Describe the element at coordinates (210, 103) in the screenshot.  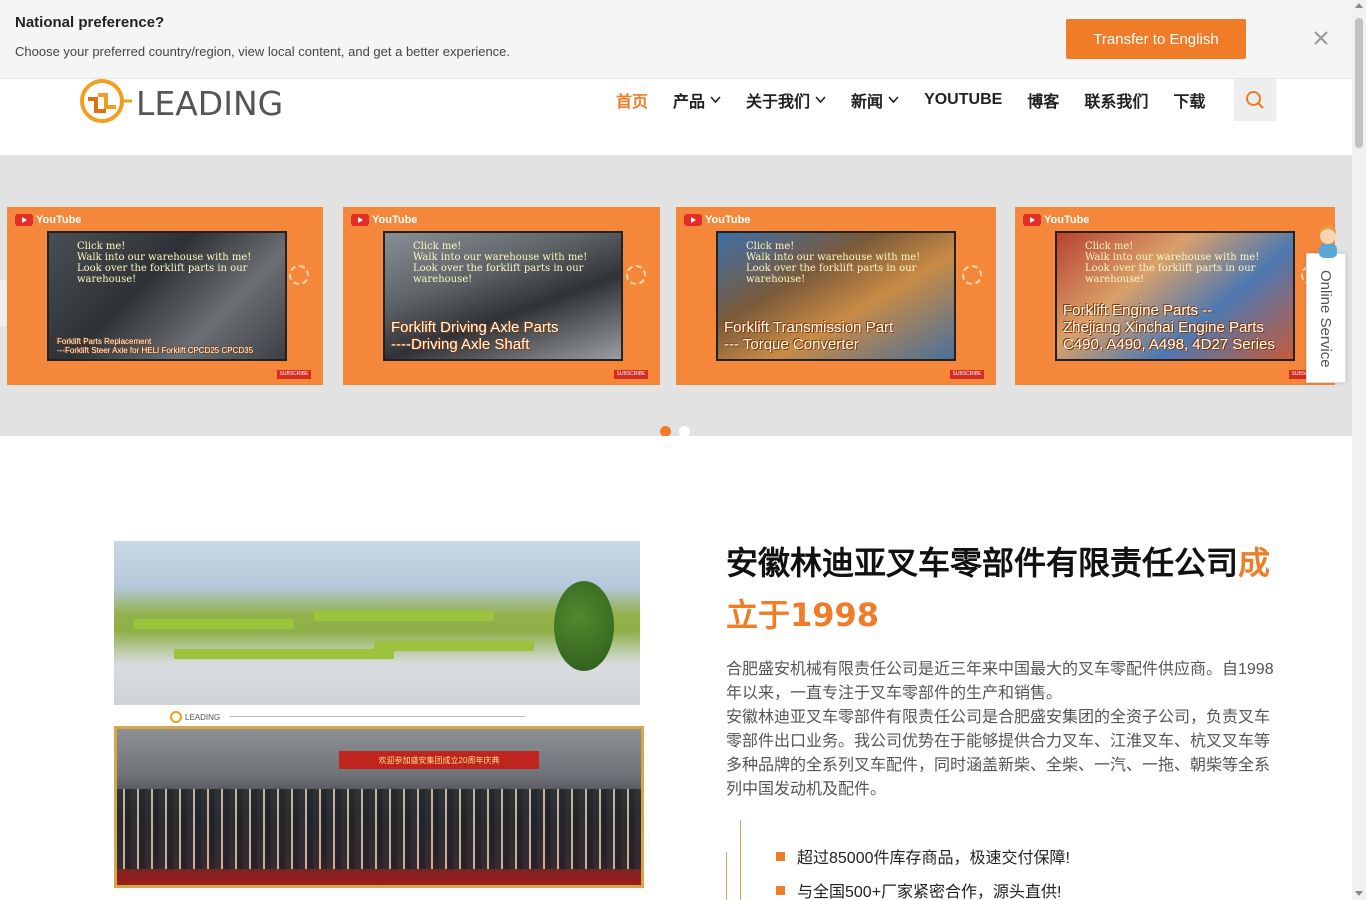
I see `logo-text: LEADING` at that location.